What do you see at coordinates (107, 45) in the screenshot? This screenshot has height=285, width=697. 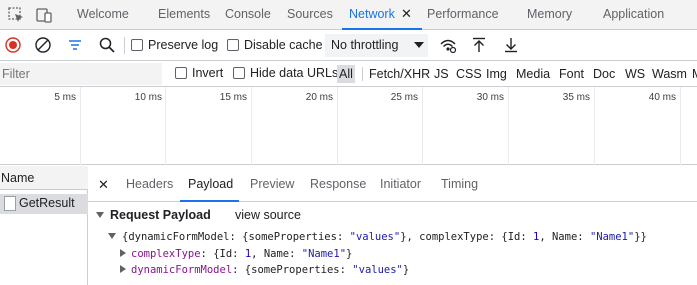 I see `search-icon` at bounding box center [107, 45].